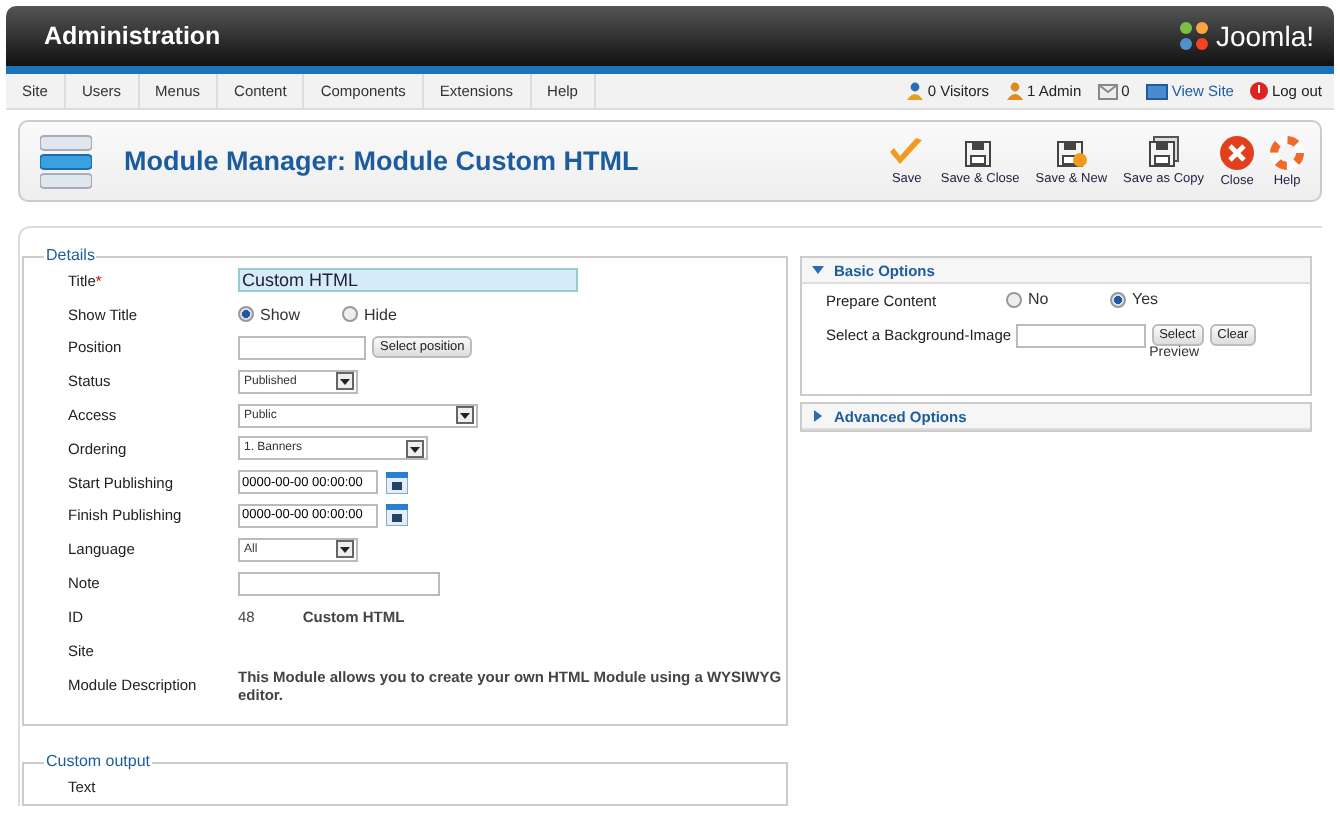 This screenshot has height=824, width=1340. I want to click on radio-option: Hide, so click(394, 314).